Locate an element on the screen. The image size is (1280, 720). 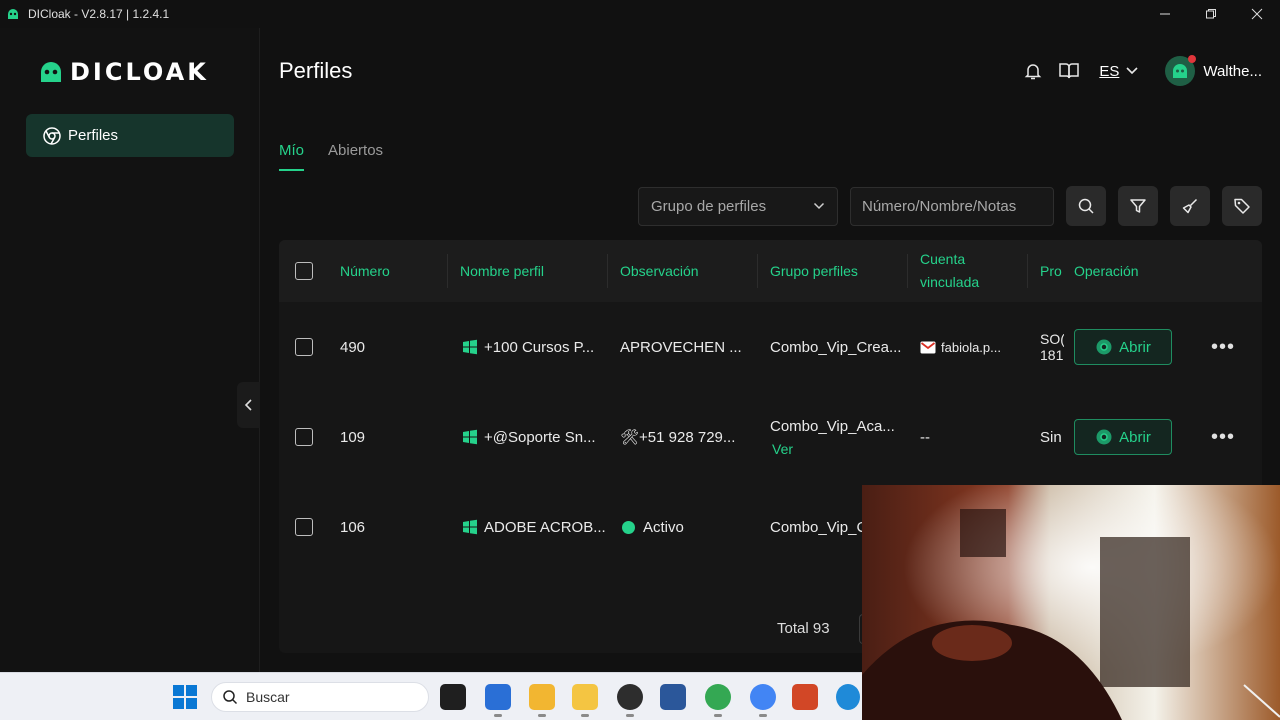
window-controls is located at coordinates (1211, 14).